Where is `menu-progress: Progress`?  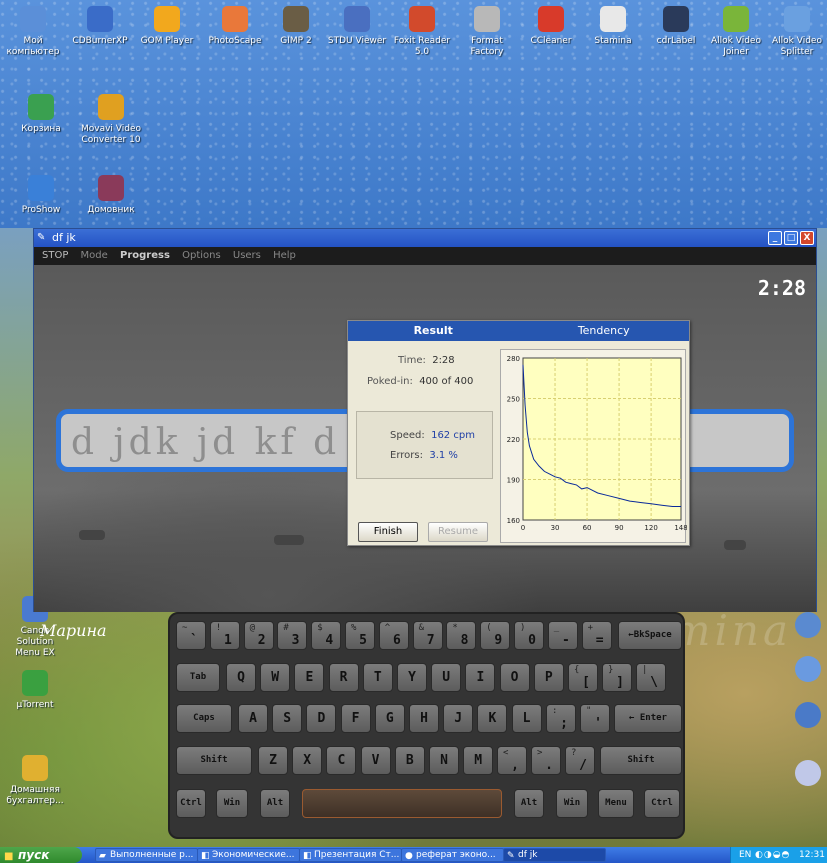
menu-progress: Progress is located at coordinates (145, 255).